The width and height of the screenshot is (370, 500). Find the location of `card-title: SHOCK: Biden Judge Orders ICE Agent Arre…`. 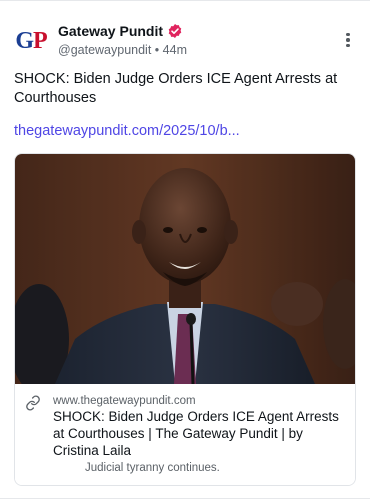

card-title: SHOCK: Biden Judge Orders ICE Agent Arre… is located at coordinates (199, 433).